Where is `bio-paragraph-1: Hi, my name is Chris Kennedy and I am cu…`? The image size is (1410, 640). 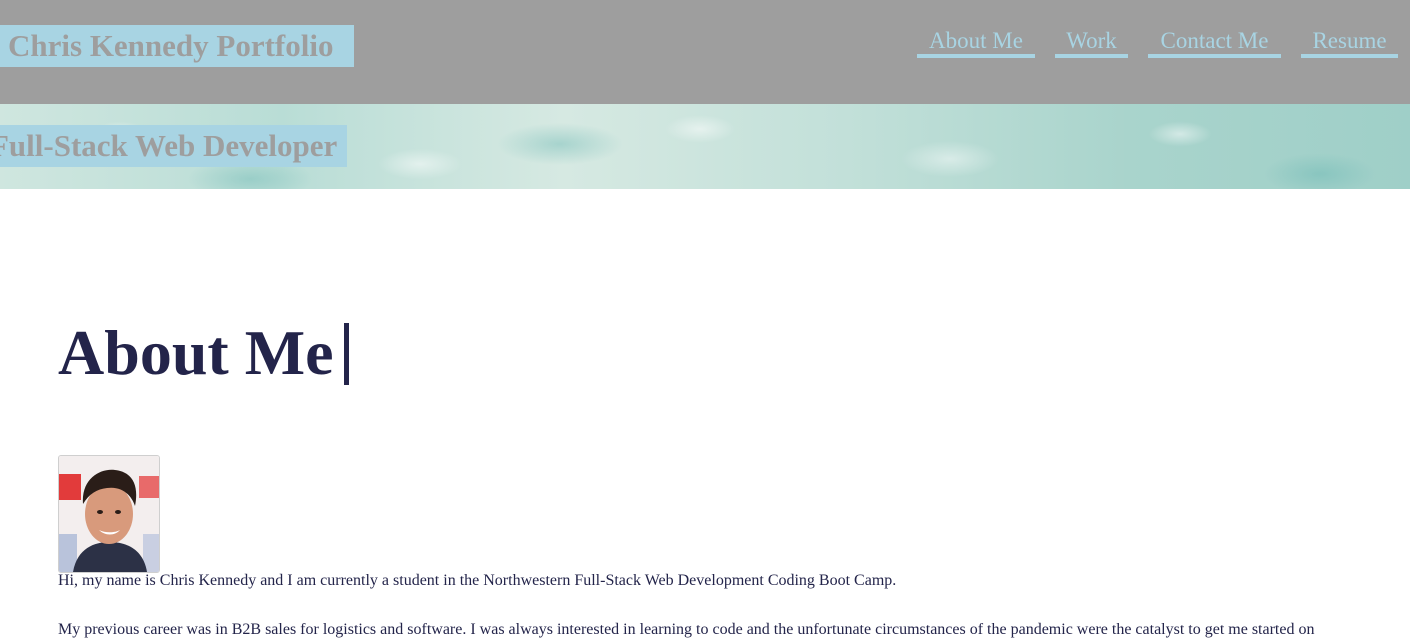
bio-paragraph-1: Hi, my name is Chris Kennedy and I am cu… is located at coordinates (477, 580).